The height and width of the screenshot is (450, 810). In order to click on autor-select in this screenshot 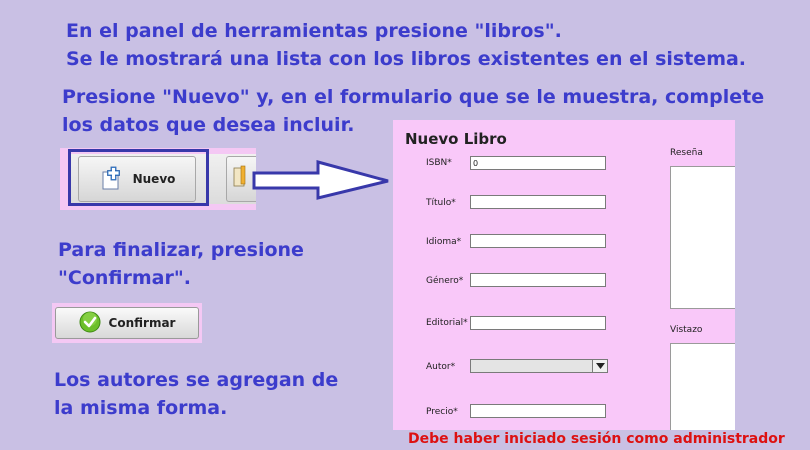, I will do `click(539, 366)`.